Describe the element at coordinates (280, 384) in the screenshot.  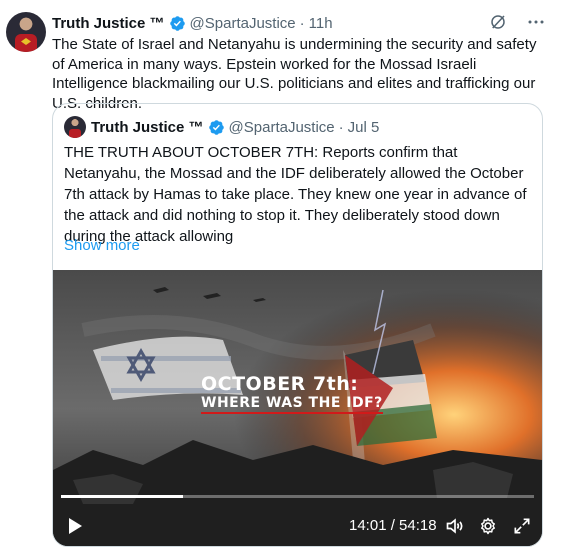
I see `video-title-line1: OCTOBER 7th:` at that location.